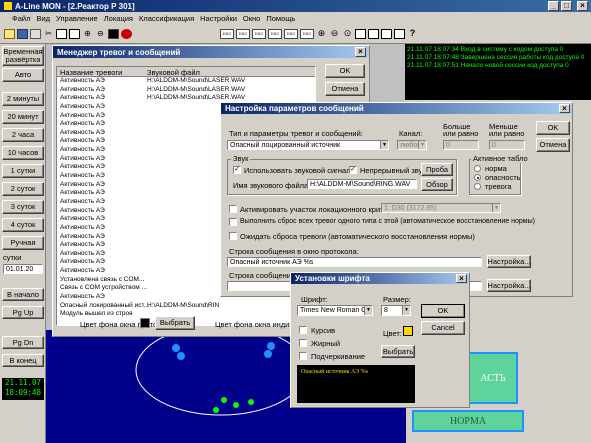 The width and height of the screenshot is (591, 443). Describe the element at coordinates (175, 323) in the screenshot. I see `protocol-bg-select-button: Выбрать` at that location.